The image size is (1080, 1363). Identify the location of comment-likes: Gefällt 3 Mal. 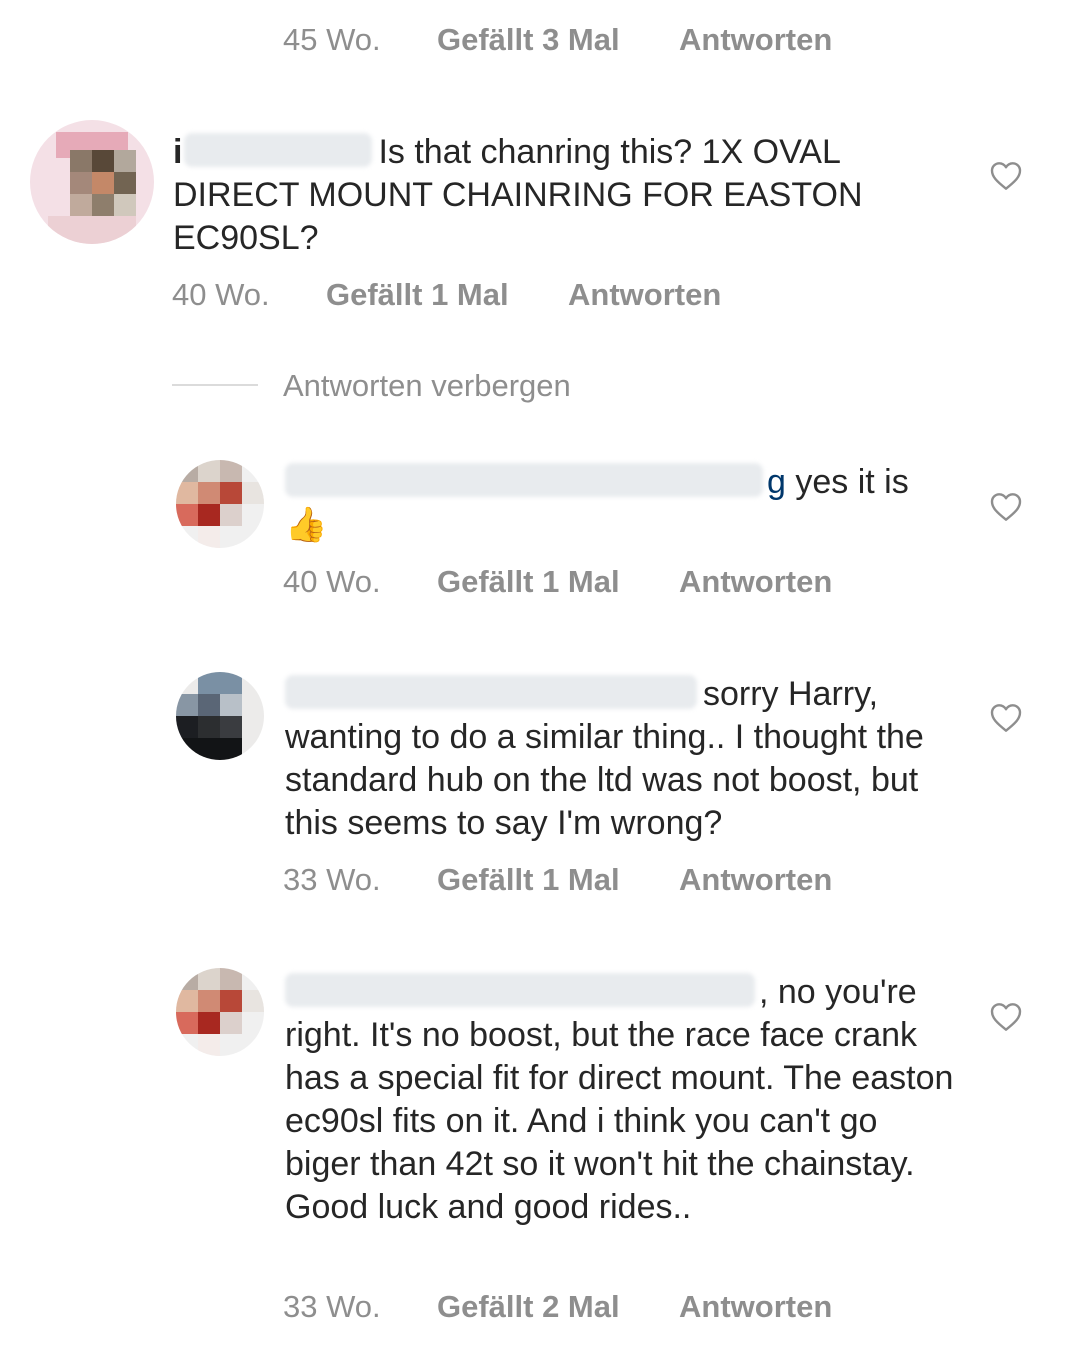
(558, 40).